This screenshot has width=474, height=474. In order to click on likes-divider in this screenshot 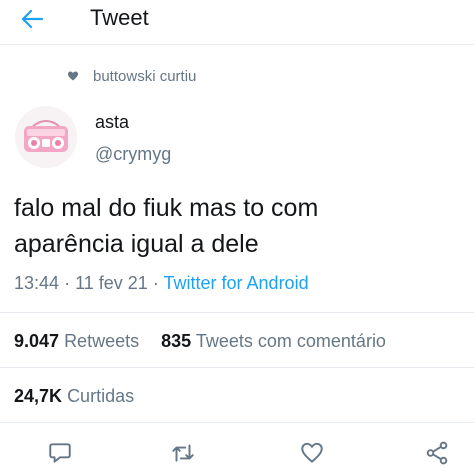, I will do `click(237, 422)`.